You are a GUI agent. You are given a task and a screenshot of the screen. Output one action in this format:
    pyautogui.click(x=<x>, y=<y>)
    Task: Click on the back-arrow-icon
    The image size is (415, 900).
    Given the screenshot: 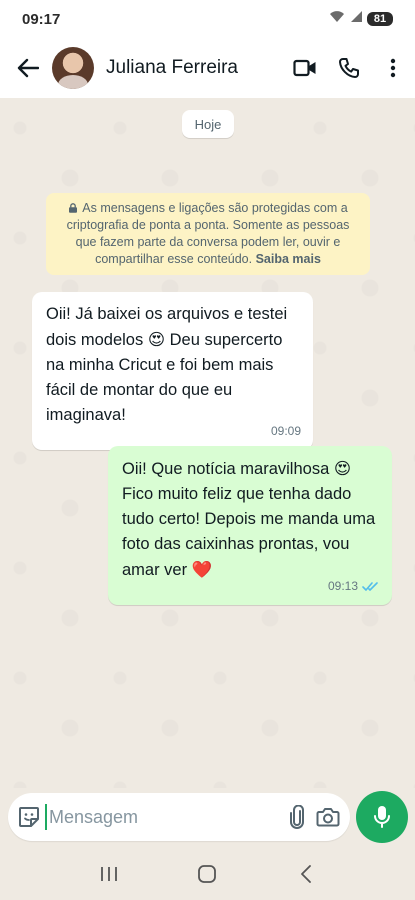 What is the action you would take?
    pyautogui.click(x=28, y=68)
    